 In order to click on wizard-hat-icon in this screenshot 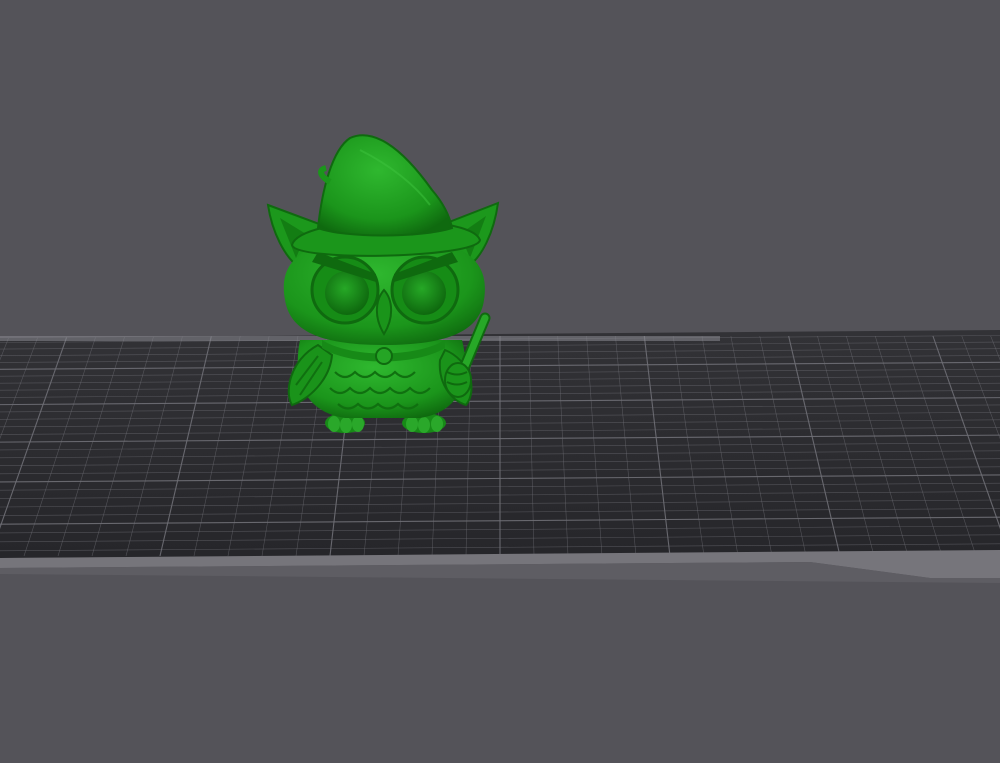, I will do `click(385, 185)`.